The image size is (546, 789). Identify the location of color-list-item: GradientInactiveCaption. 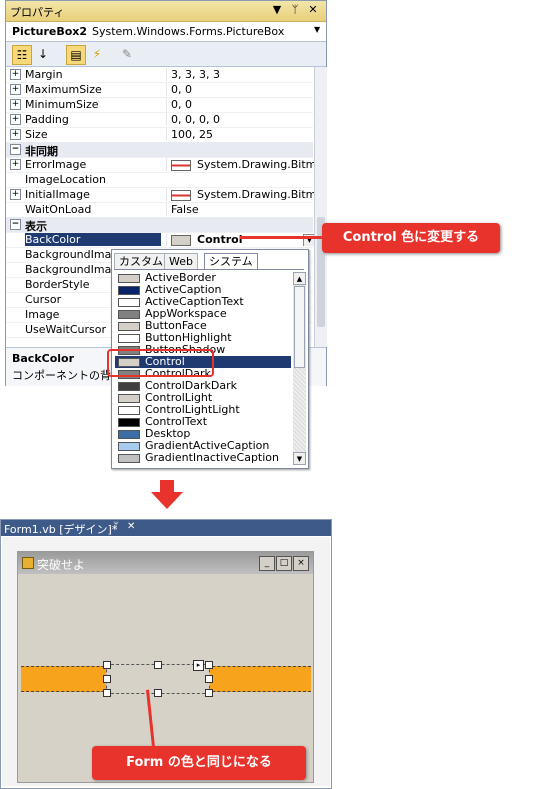
(203, 458).